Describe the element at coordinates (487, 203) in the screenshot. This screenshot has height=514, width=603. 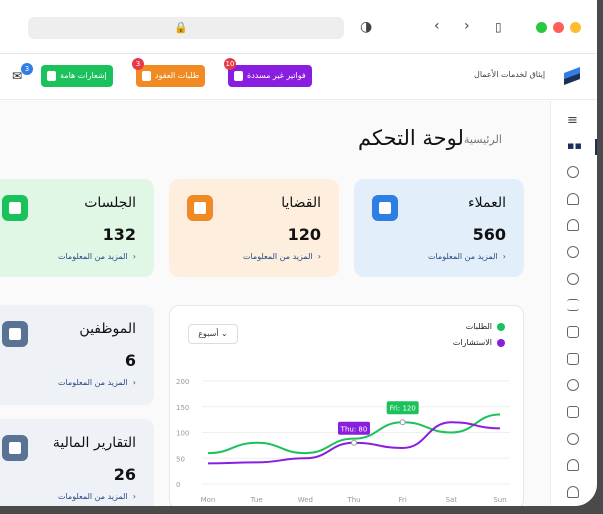
I see `card-title: العملاء` at that location.